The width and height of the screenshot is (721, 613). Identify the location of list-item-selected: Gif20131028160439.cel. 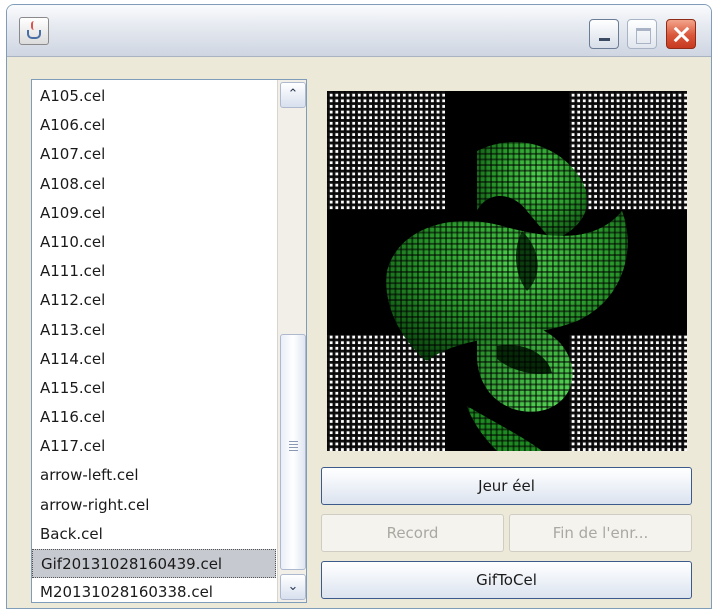
(154, 564).